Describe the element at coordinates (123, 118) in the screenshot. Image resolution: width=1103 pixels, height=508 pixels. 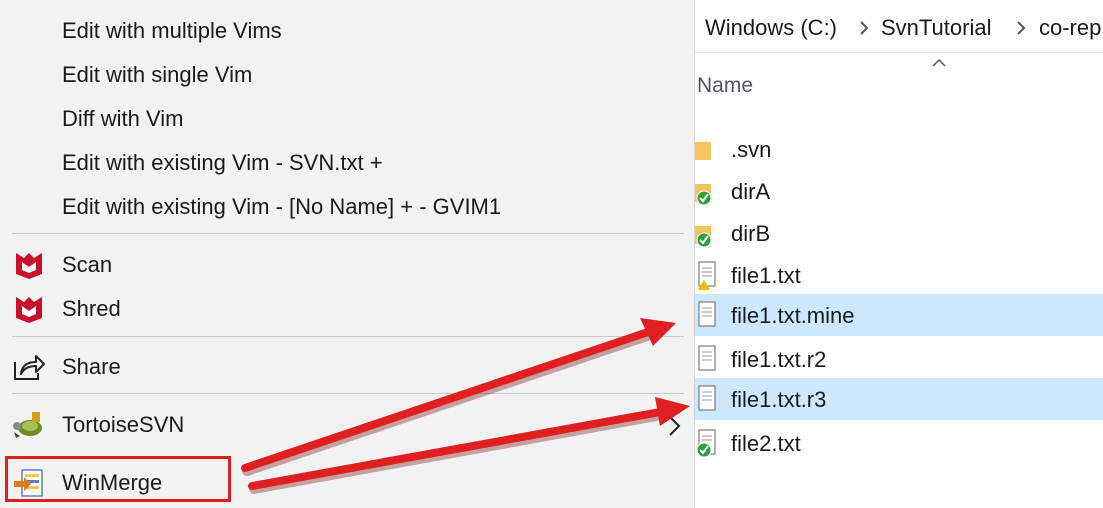
I see `menu-item-label: Diff with Vim` at that location.